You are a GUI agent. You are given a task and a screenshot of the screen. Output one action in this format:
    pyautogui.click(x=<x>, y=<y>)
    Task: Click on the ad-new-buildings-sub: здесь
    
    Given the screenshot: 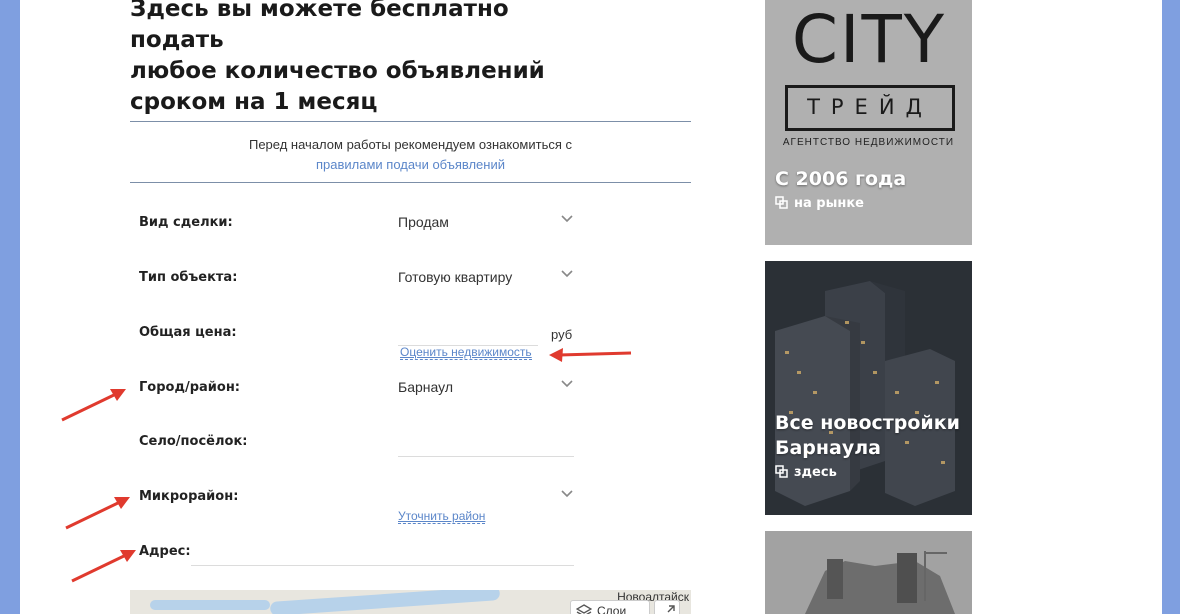 What is the action you would take?
    pyautogui.click(x=806, y=472)
    